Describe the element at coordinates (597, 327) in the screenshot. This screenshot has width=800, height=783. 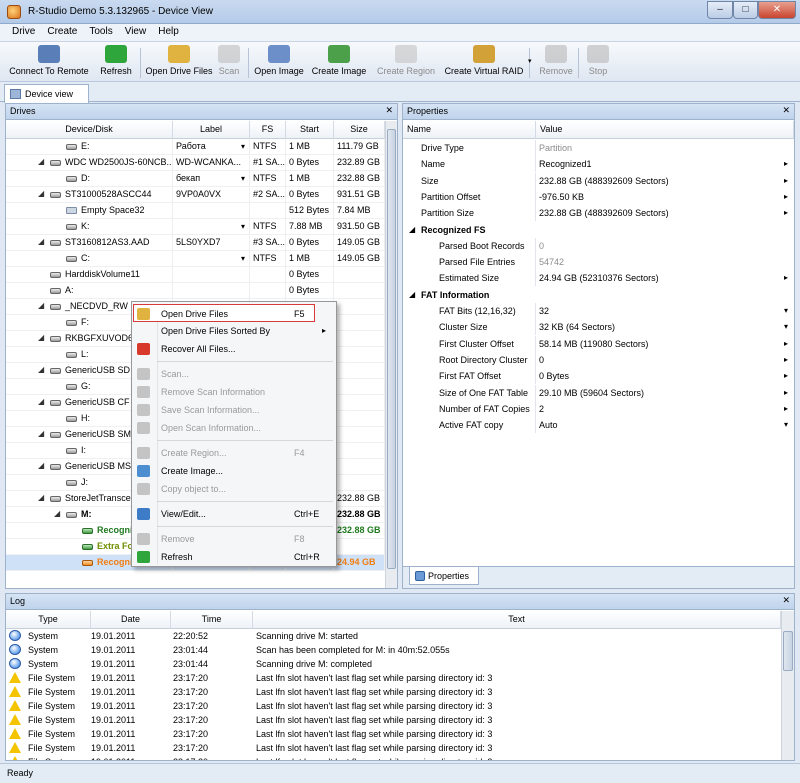
I see `property-row: Cluster Size 32 KB (64 Sectors) ▾` at that location.